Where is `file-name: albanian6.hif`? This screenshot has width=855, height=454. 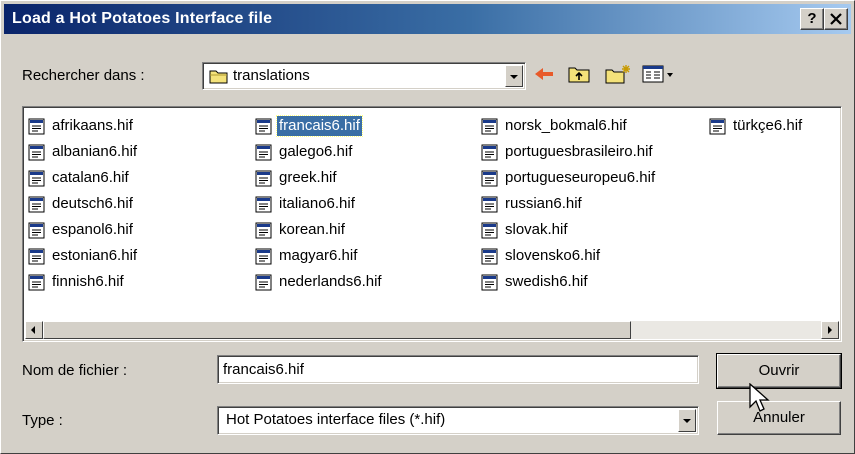
file-name: albanian6.hif is located at coordinates (95, 151).